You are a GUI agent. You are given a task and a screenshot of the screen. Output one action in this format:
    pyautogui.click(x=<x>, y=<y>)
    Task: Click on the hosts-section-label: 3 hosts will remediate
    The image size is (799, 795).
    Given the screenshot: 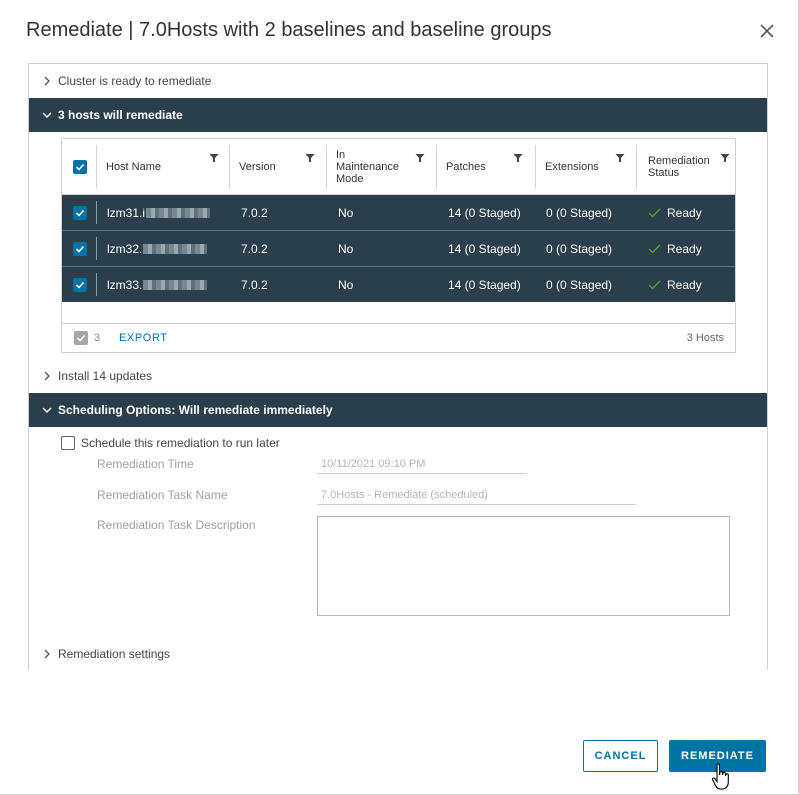 What is the action you would take?
    pyautogui.click(x=120, y=115)
    